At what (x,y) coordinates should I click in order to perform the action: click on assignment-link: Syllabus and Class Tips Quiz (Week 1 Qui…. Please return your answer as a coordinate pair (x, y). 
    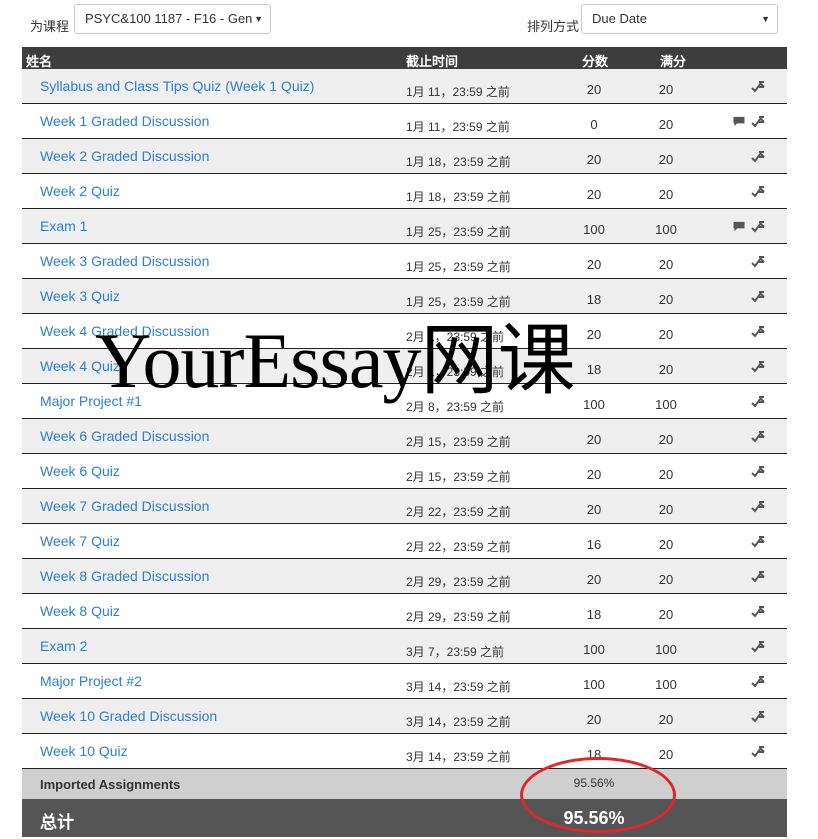
    Looking at the image, I should click on (177, 86).